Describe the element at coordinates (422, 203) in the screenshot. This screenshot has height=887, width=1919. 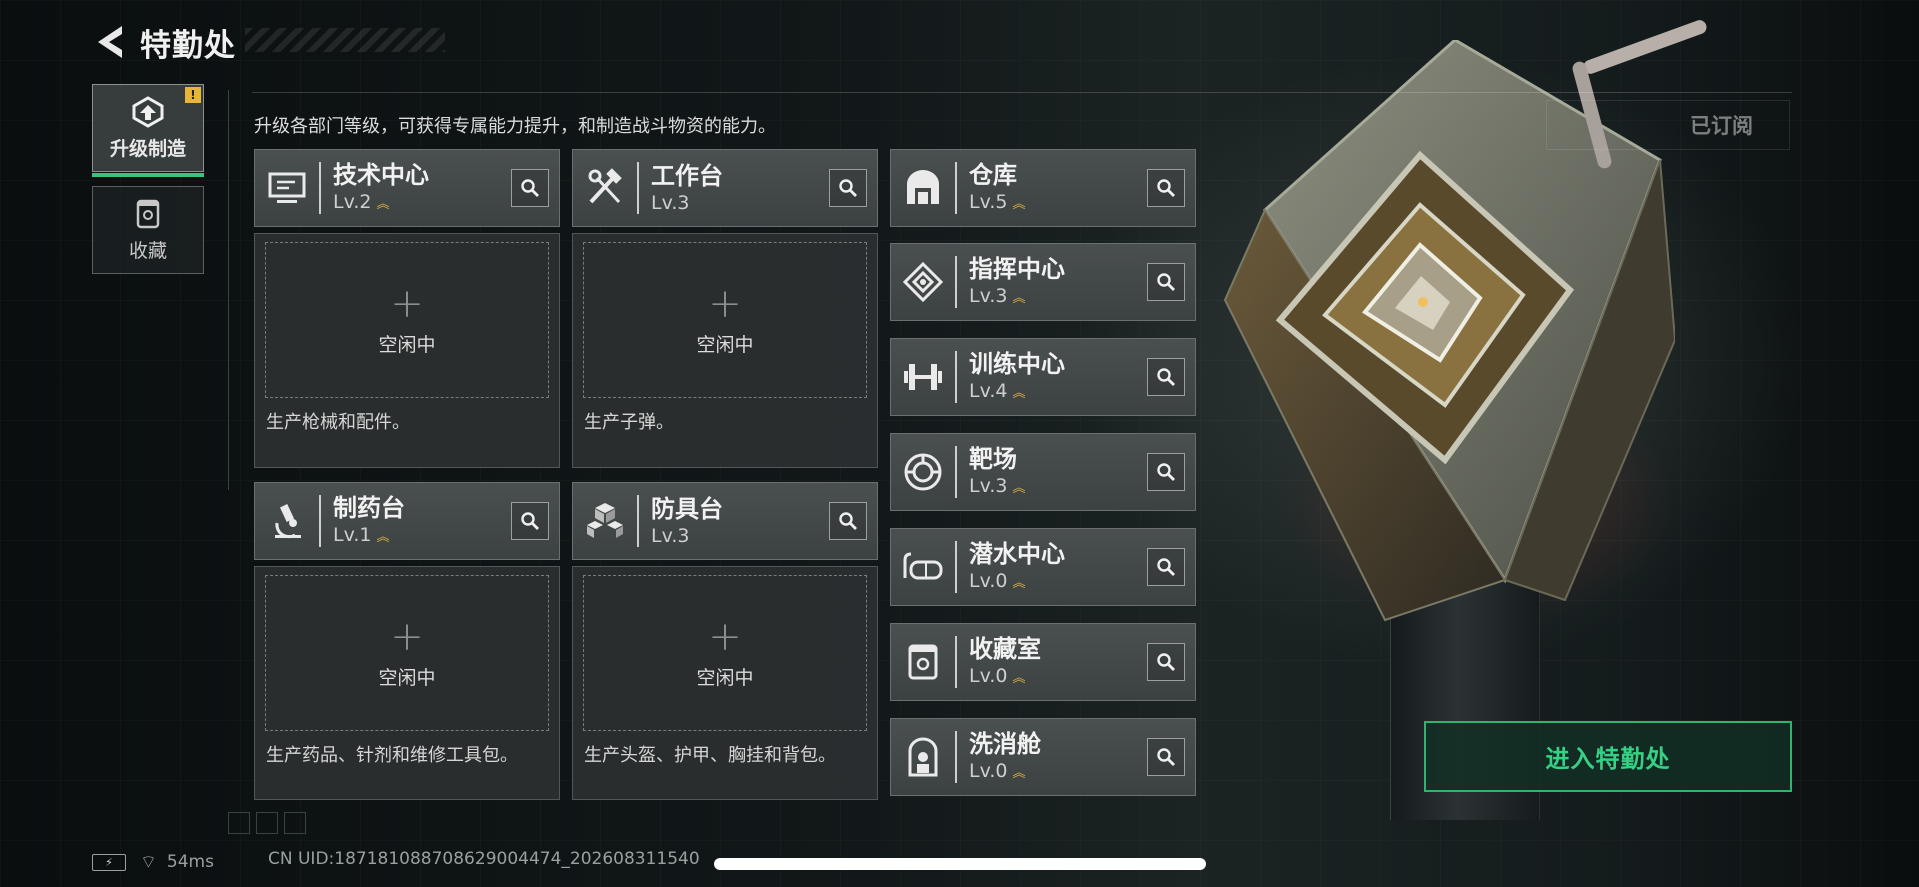
I see `facility-level: Lv.2 ︽` at that location.